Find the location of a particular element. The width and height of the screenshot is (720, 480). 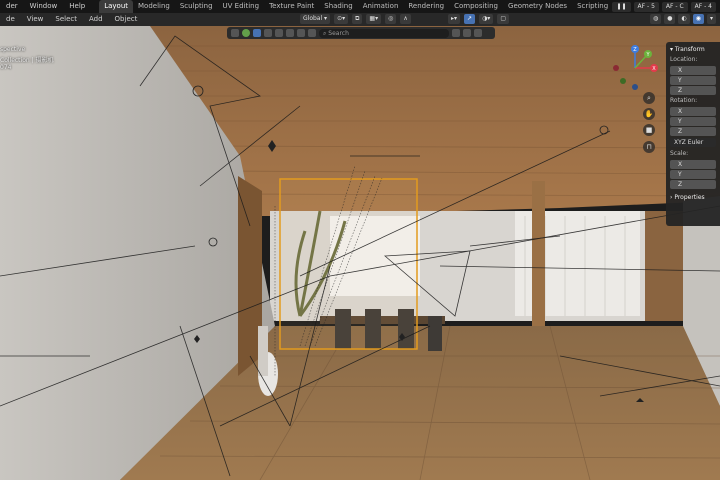

addon-af5-button: AF - 5 is located at coordinates (646, 6).